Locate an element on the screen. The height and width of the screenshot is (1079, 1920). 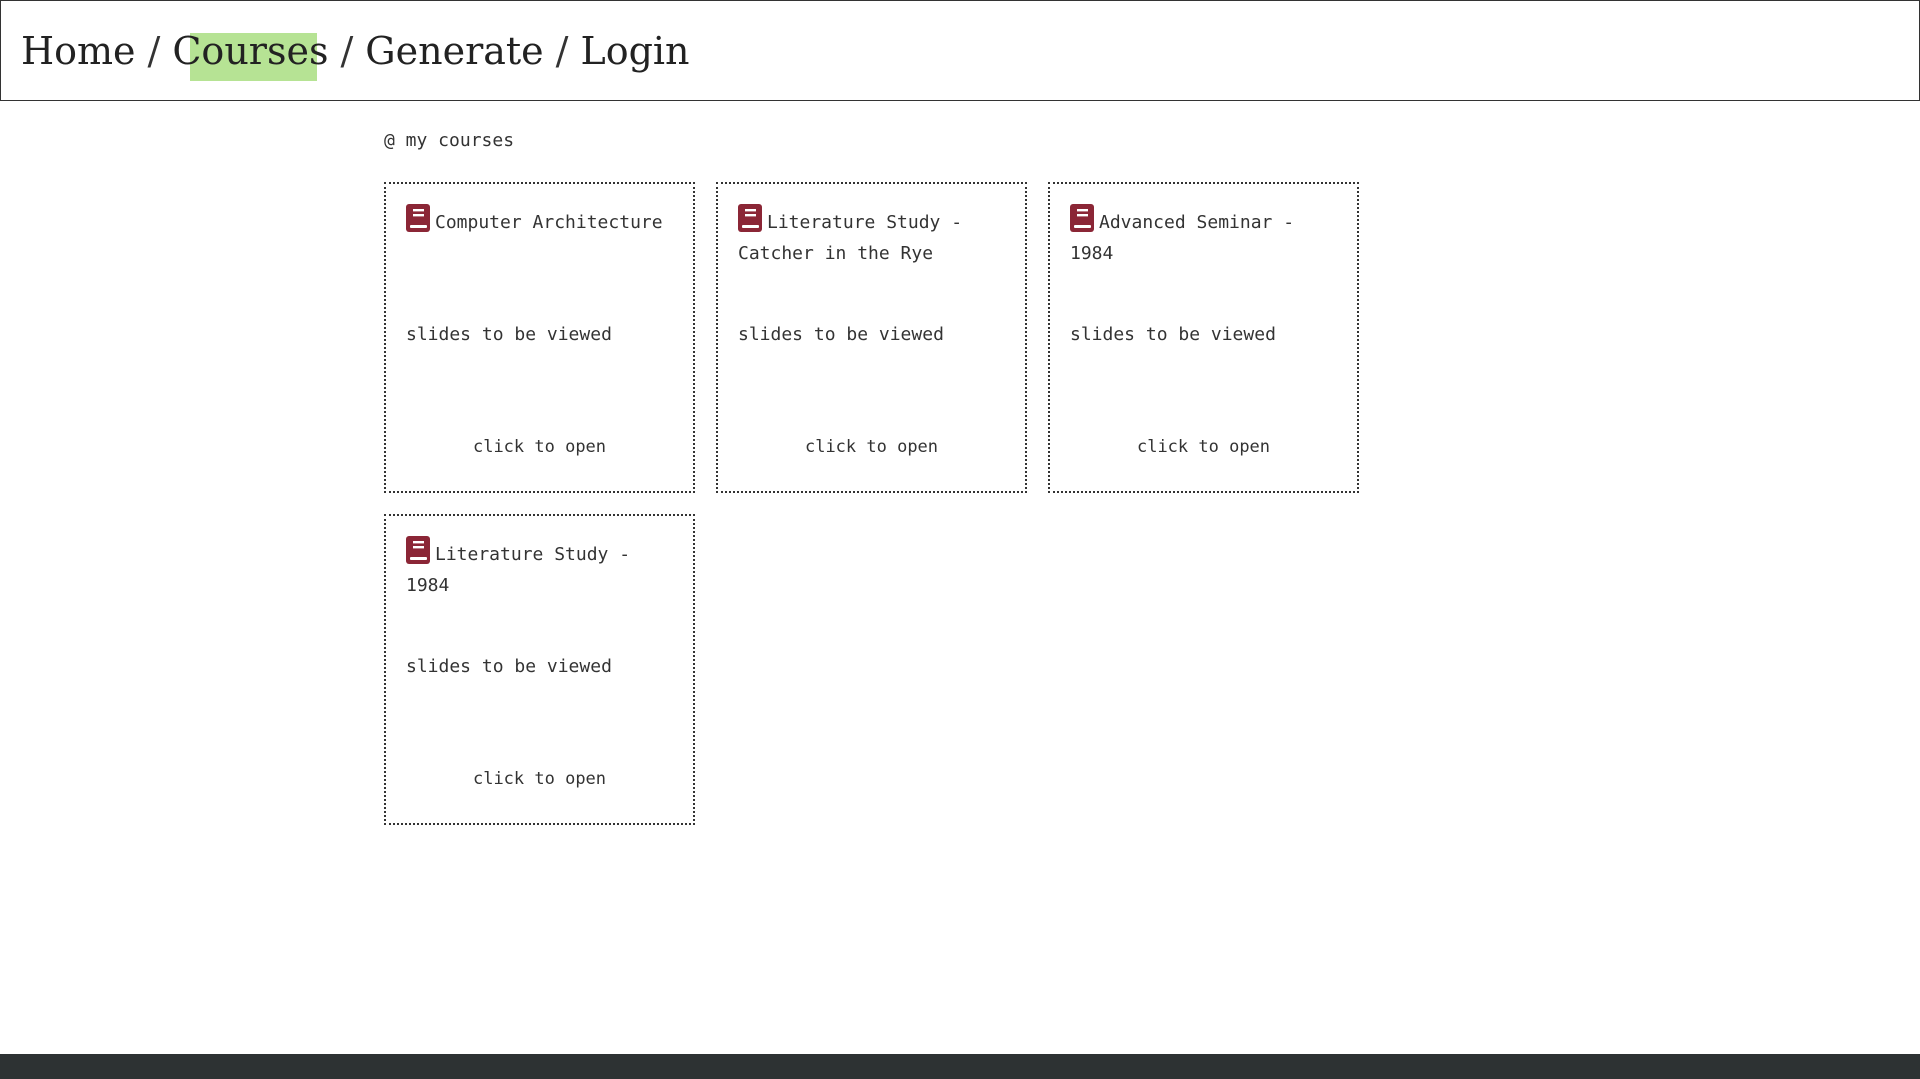
footer-bar is located at coordinates (960, 1066).